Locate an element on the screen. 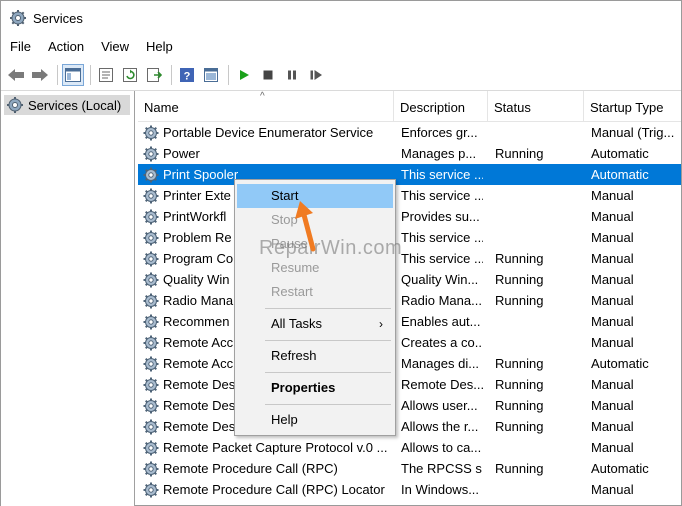 The image size is (682, 506). pause-service-icon is located at coordinates (292, 75).